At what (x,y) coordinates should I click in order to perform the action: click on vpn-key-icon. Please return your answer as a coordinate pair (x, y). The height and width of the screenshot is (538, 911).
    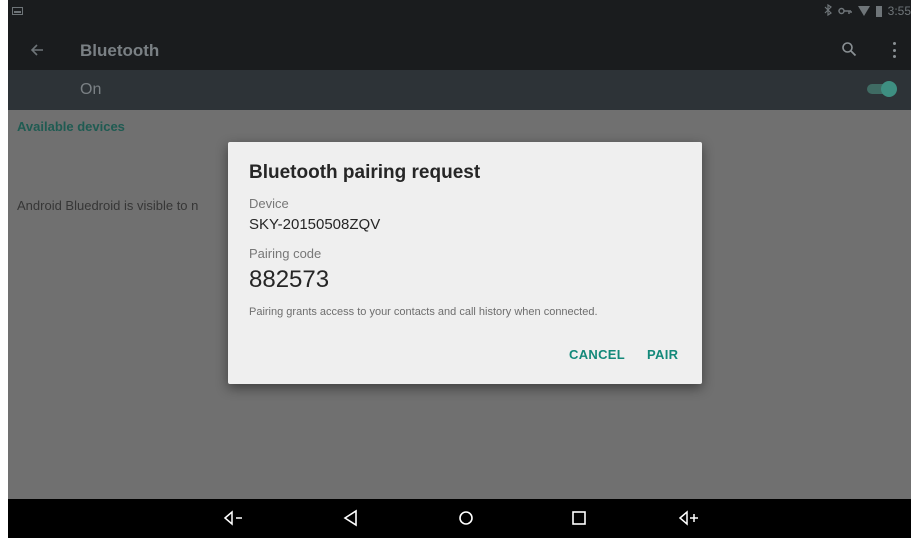
    Looking at the image, I should click on (844, 11).